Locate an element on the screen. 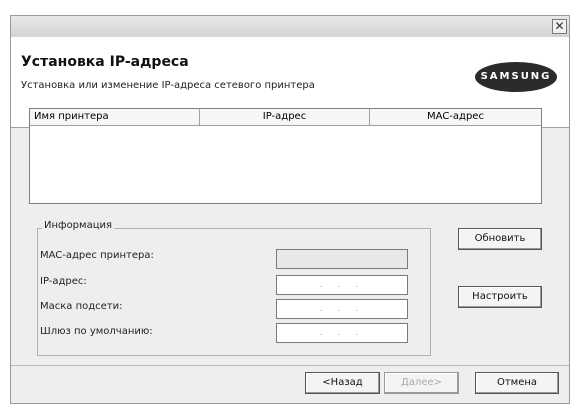 The image size is (573, 408). ip-address-field: . . . is located at coordinates (342, 285).